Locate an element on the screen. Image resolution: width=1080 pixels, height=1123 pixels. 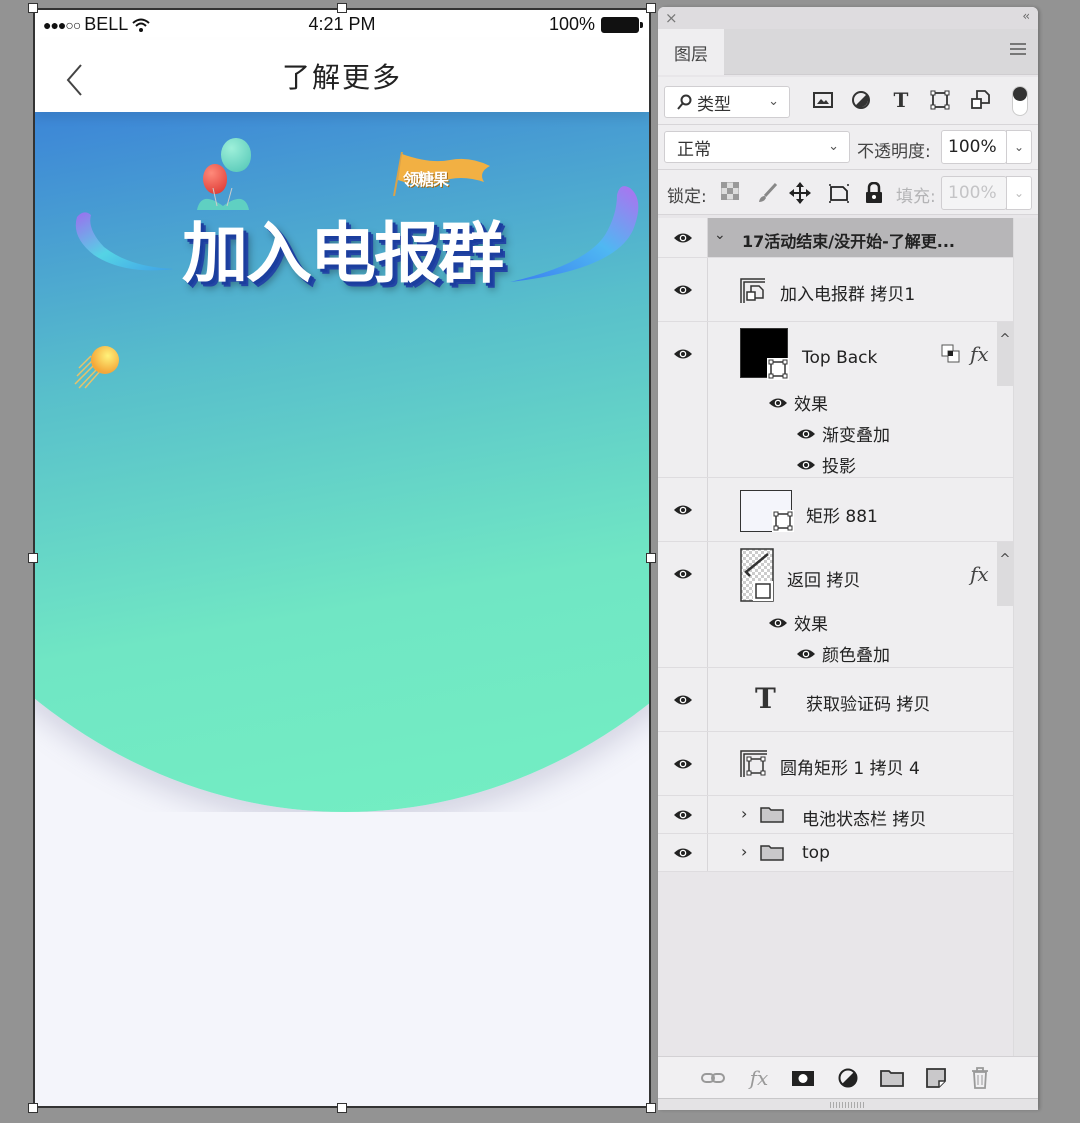
lock-artboard-icon is located at coordinates (839, 193).